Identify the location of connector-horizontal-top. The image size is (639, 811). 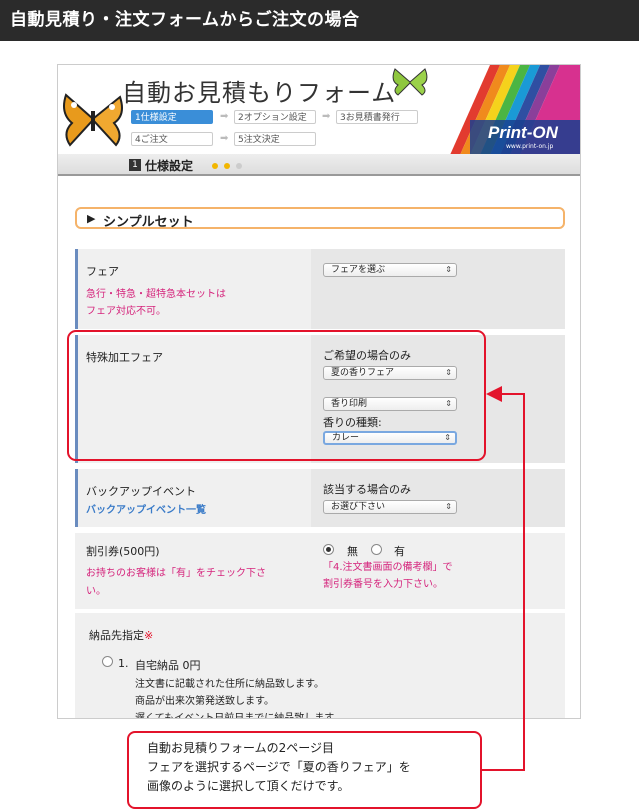
(512, 394).